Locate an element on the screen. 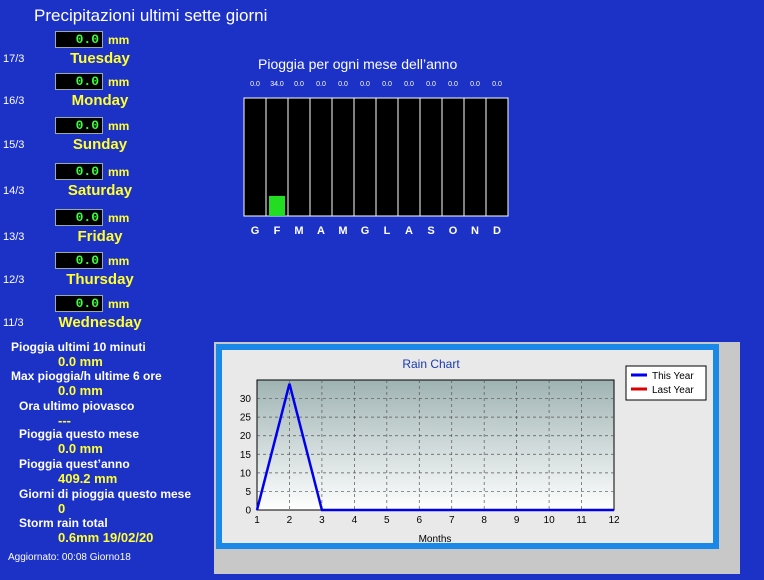  page-title: Precipitazioni ultimi sette giorni is located at coordinates (151, 15).